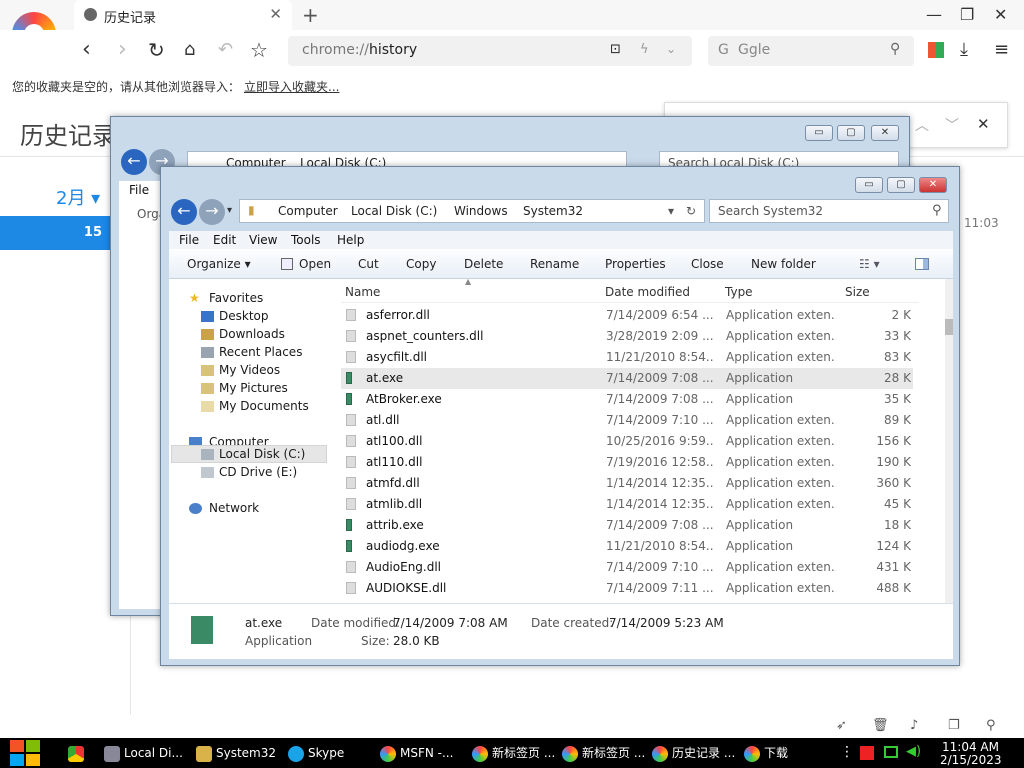  Describe the element at coordinates (891, 752) in the screenshot. I see `network-tray-icon` at that location.